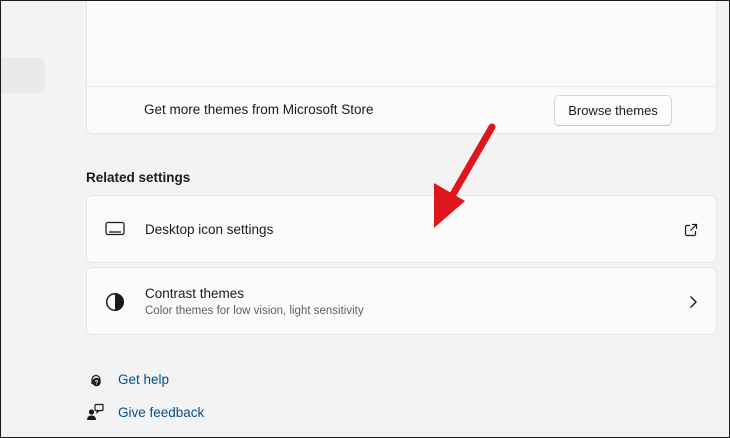 The height and width of the screenshot is (438, 730). What do you see at coordinates (95, 411) in the screenshot?
I see `feedback-icon` at bounding box center [95, 411].